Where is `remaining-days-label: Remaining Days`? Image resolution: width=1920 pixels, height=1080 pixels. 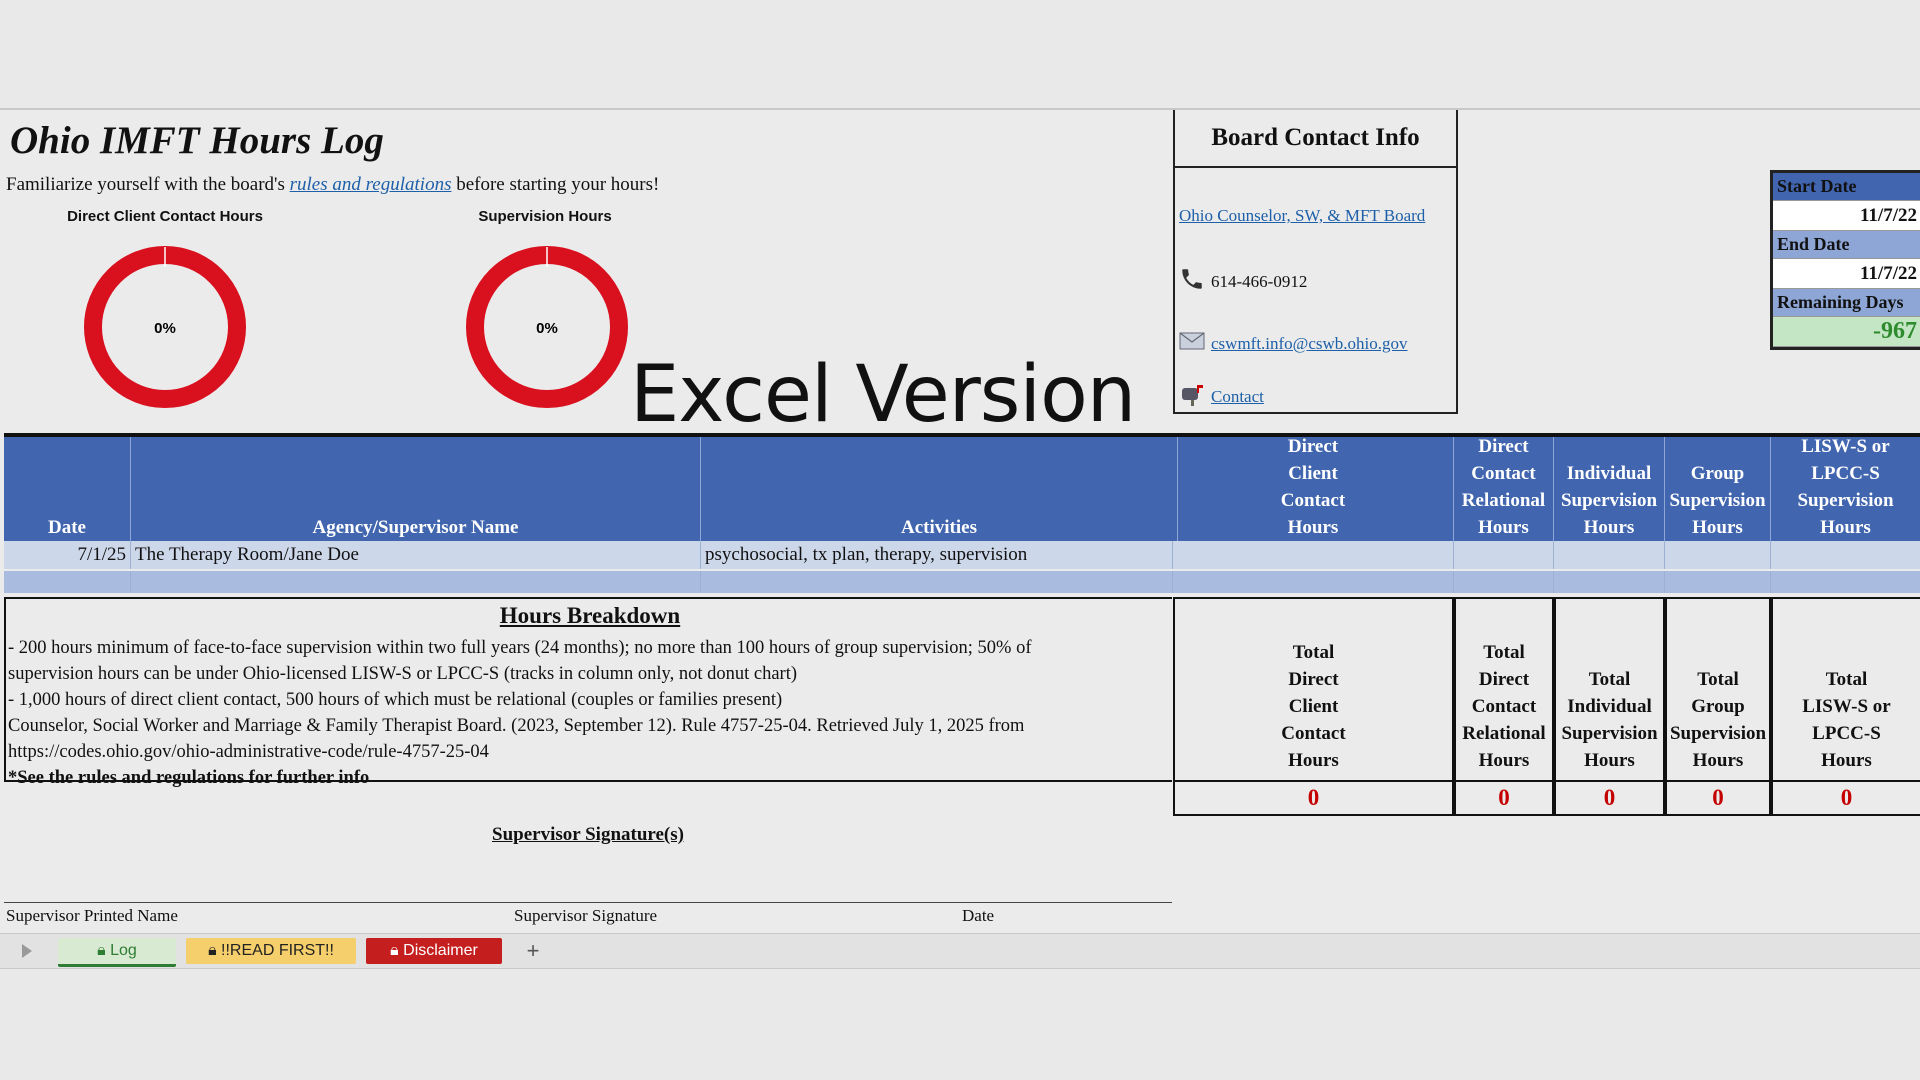 remaining-days-label: Remaining Days is located at coordinates (1846, 302).